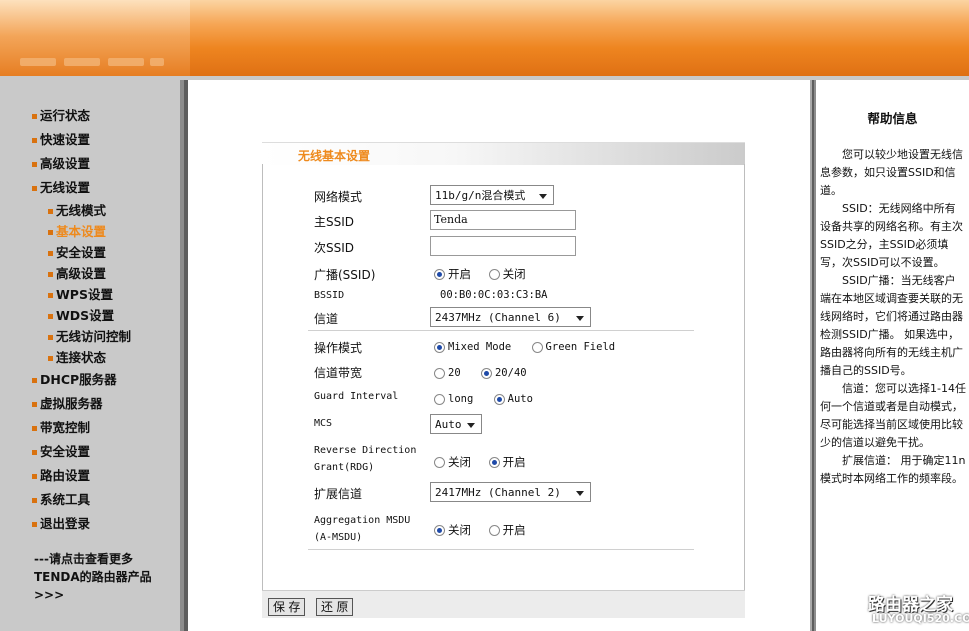  What do you see at coordinates (480, 195) in the screenshot?
I see `network-mode-value: 11b/g/n混合模式` at bounding box center [480, 195].